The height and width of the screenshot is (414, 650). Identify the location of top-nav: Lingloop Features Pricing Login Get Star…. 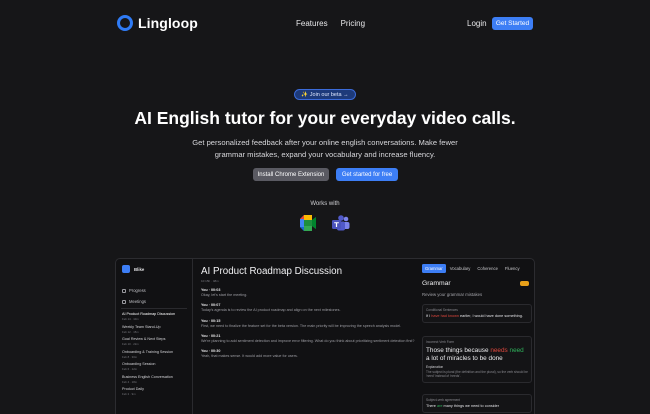
(325, 24).